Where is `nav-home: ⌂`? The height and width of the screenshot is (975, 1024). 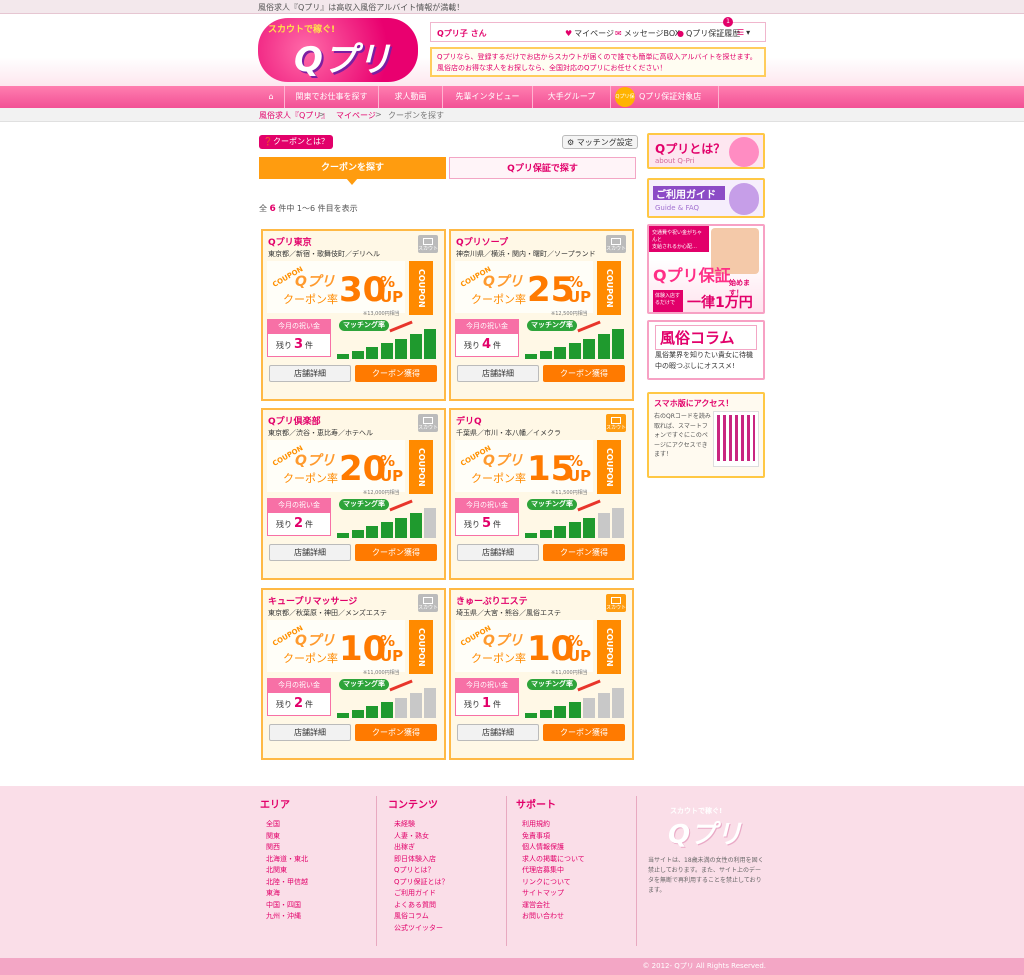
nav-home: ⌂ is located at coordinates (271, 97).